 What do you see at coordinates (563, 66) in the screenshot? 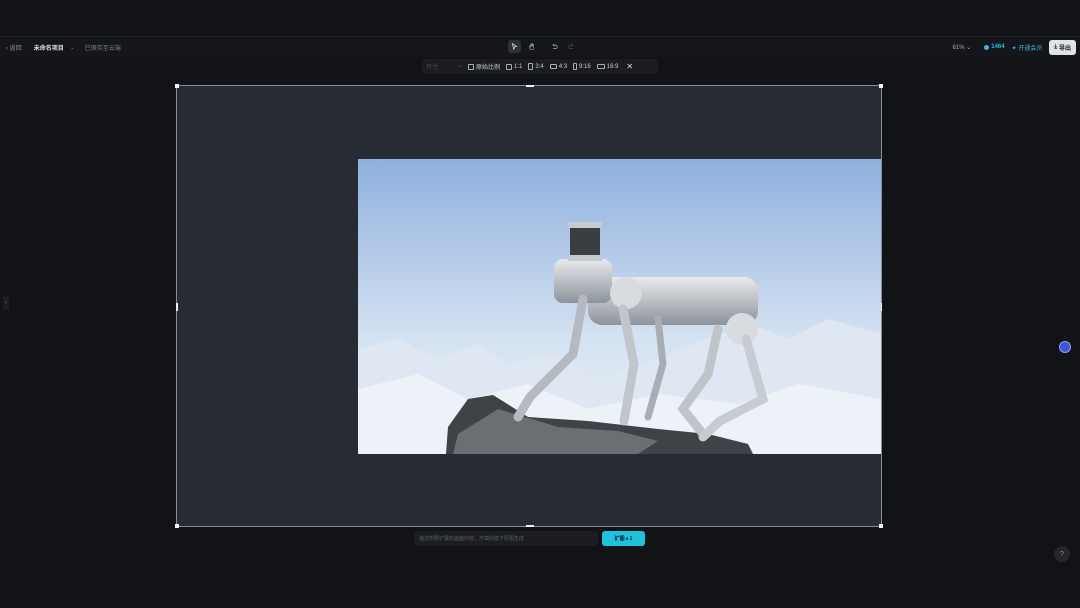
I see `ratio-4-3-label: 4:3` at bounding box center [563, 66].